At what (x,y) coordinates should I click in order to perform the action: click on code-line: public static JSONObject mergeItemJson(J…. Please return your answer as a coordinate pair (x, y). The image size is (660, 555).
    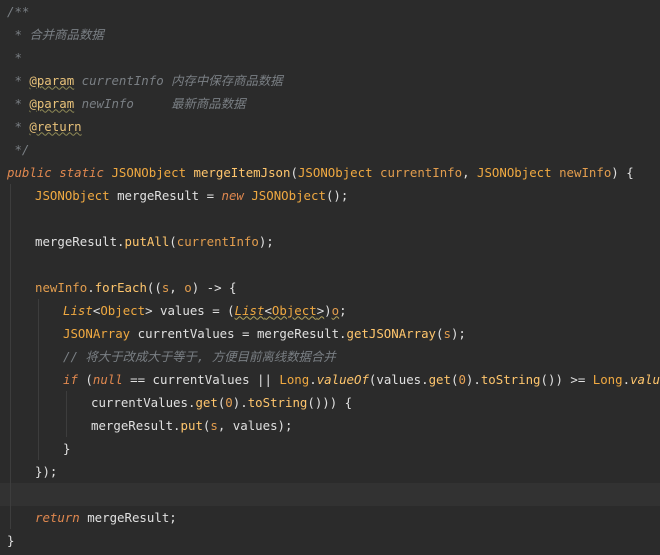
    Looking at the image, I should click on (330, 172).